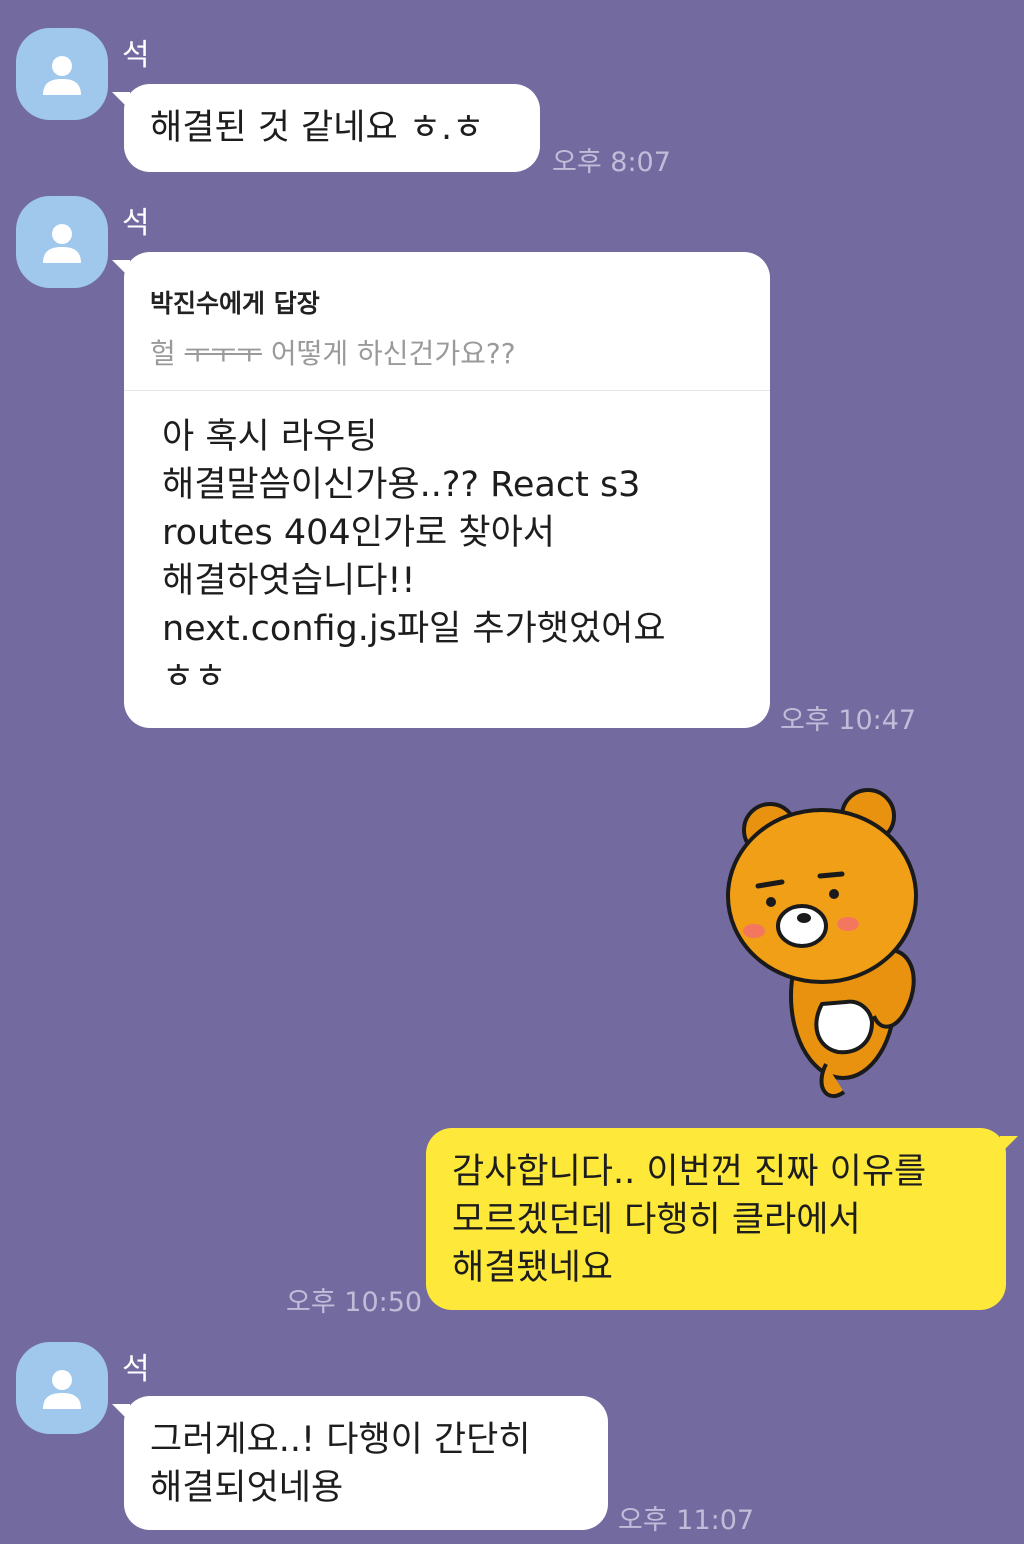 This screenshot has height=1544, width=1024. I want to click on reply-preview: 박진수에게 답장 헐 ㅜㅜㅜ 어떻게 하신건가요??, so click(447, 312).